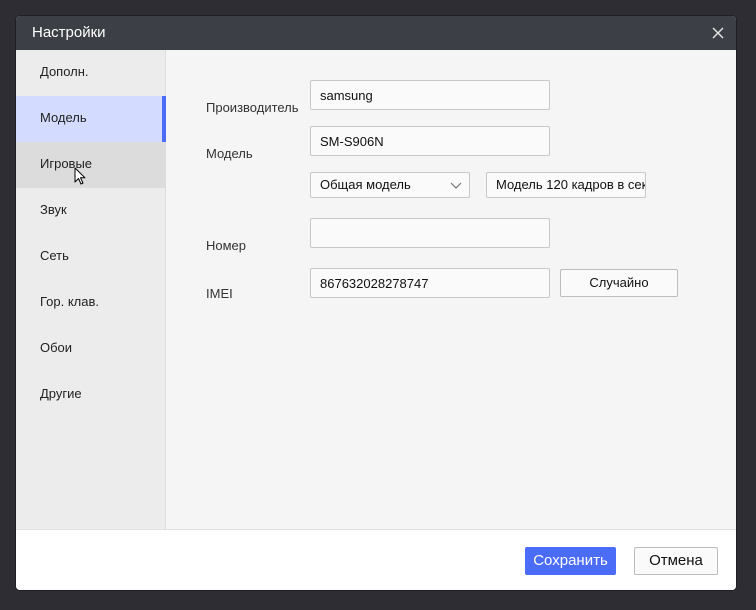  I want to click on chevron-down-icon, so click(456, 185).